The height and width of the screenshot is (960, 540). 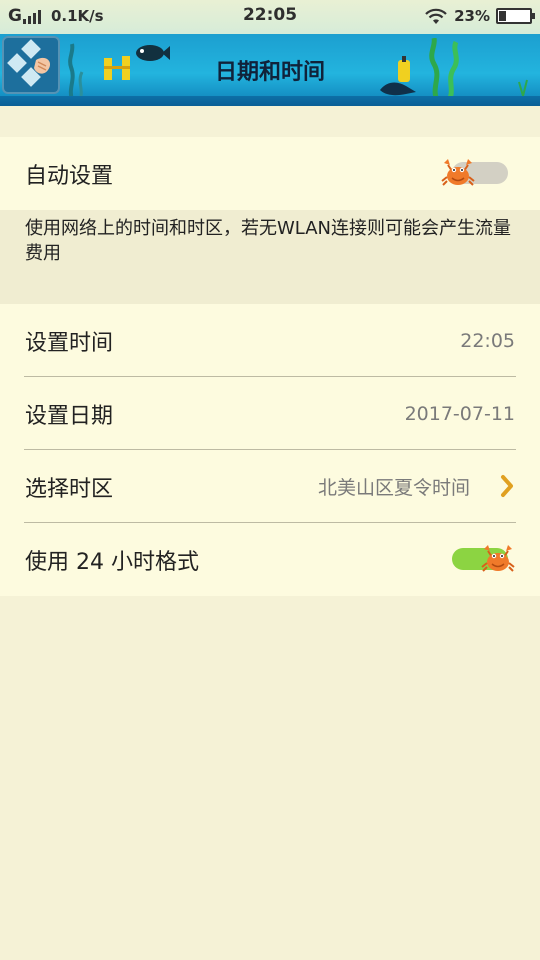 I want to click on page-title: 日期和时间, so click(x=269, y=72).